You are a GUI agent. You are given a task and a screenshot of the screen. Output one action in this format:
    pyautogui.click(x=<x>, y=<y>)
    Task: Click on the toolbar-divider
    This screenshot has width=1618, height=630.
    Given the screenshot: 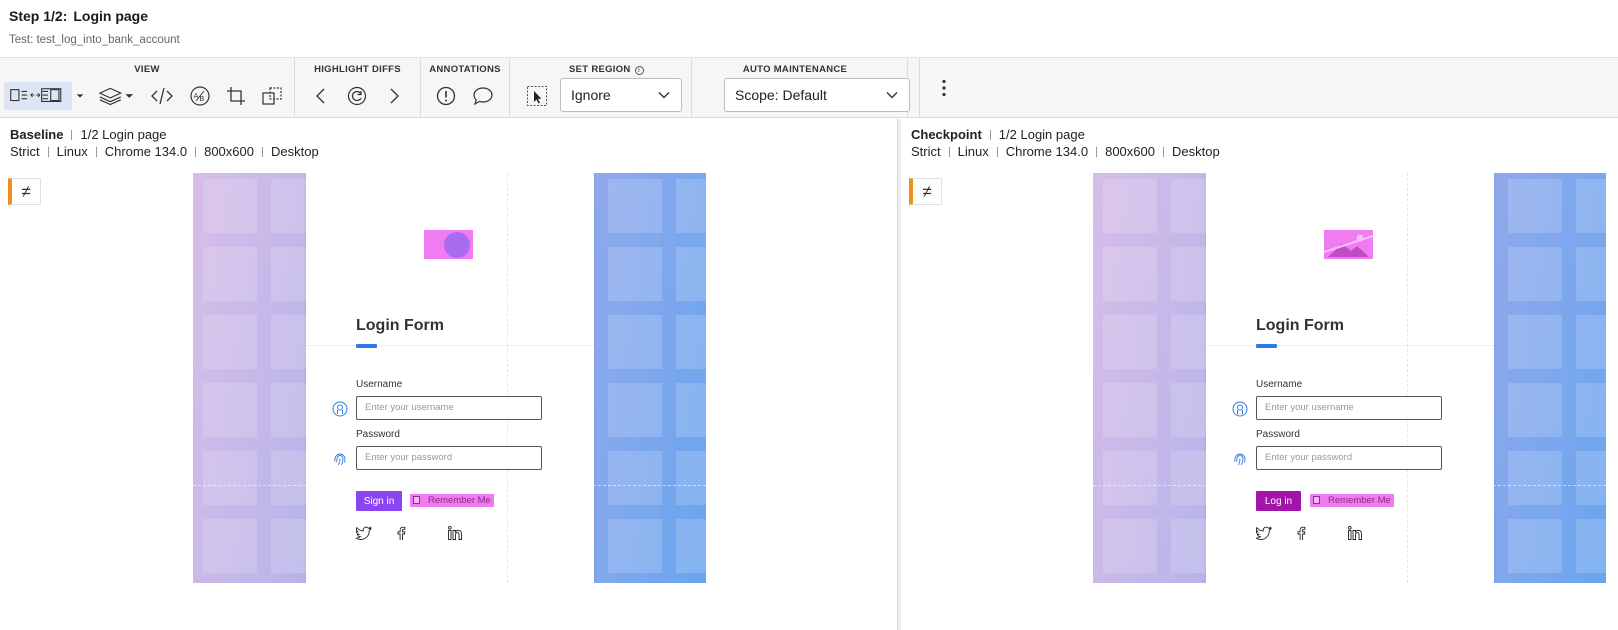 What is the action you would take?
    pyautogui.click(x=919, y=88)
    